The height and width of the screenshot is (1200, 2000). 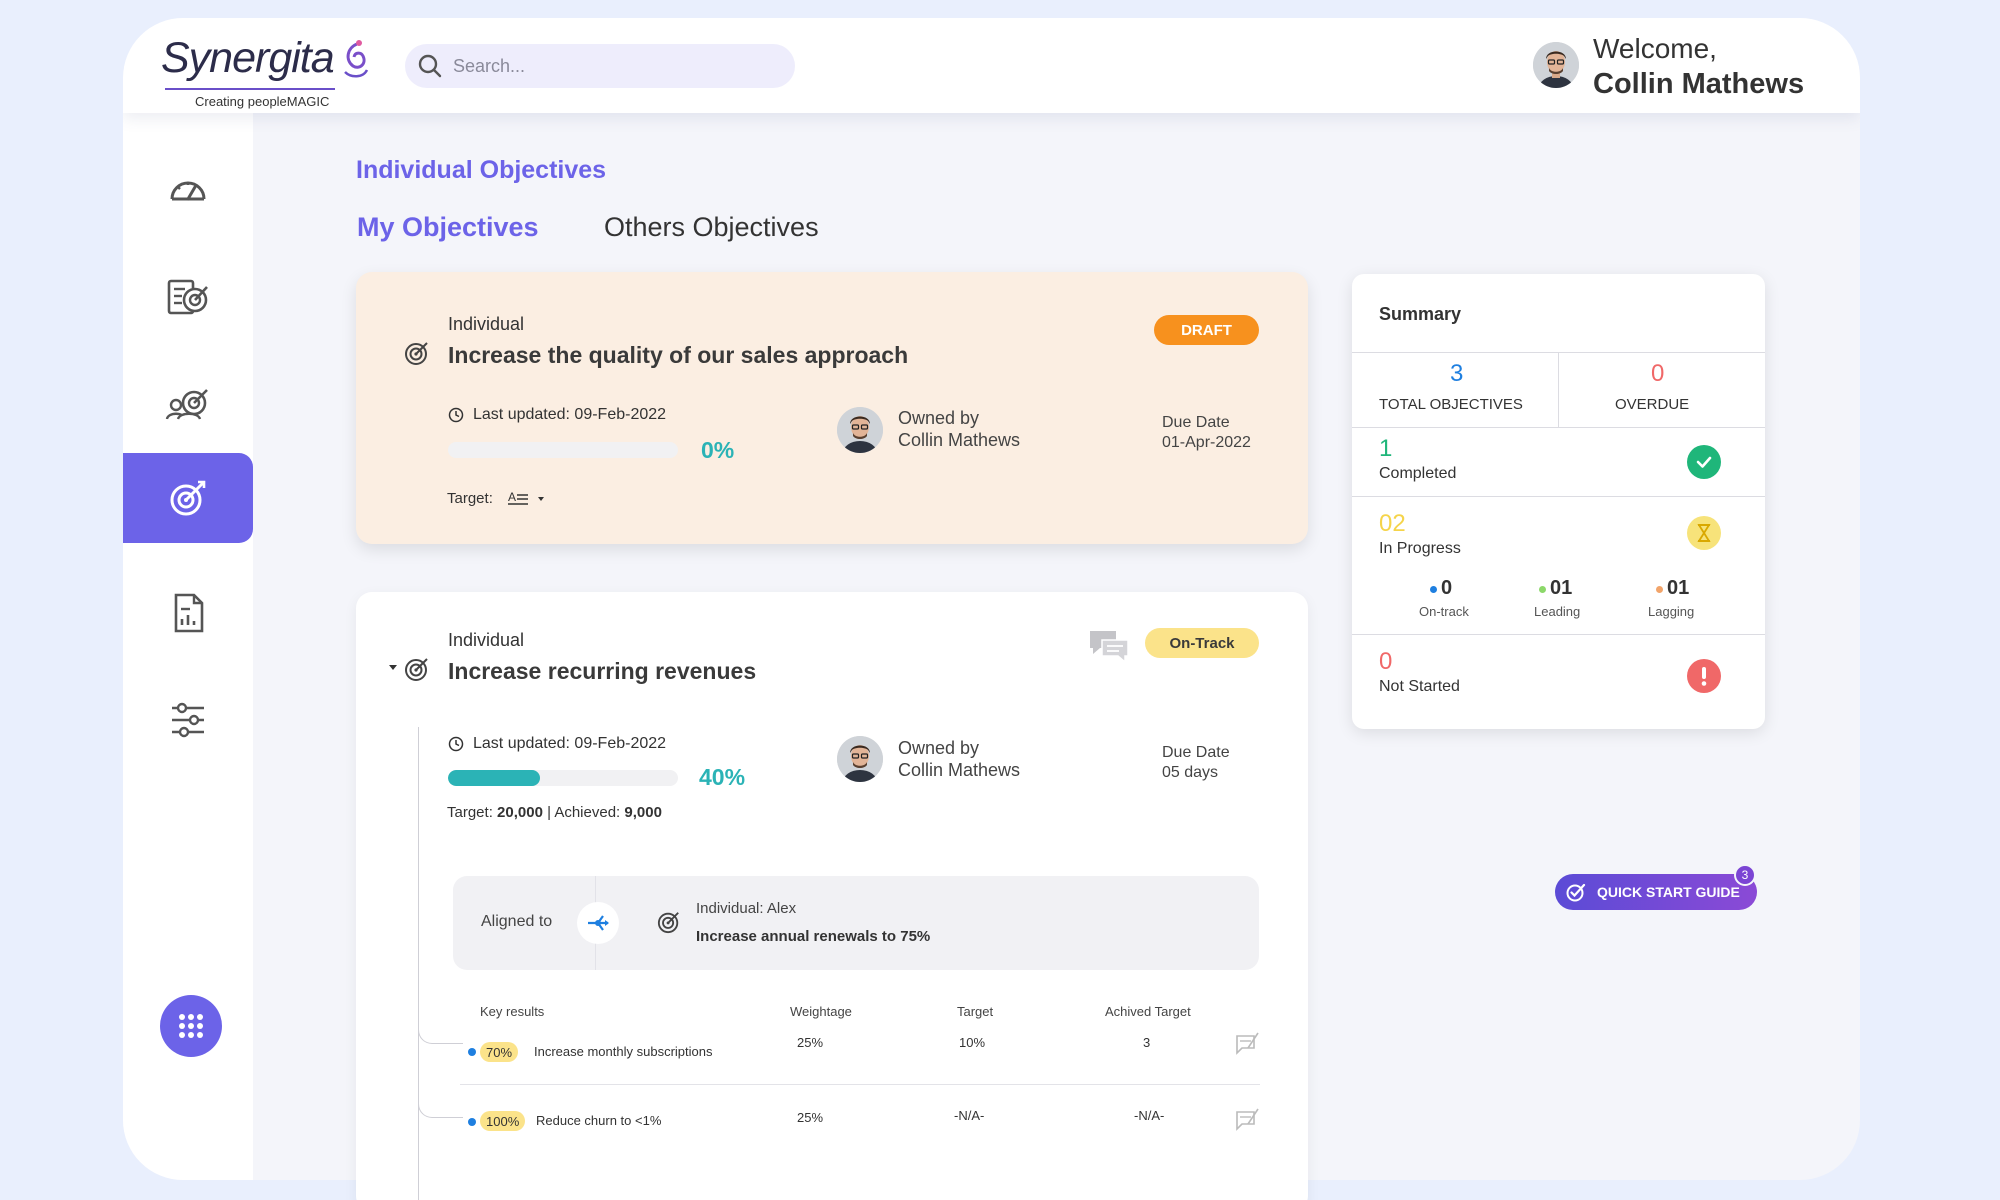 I want to click on kr-progress: 70%, so click(x=499, y=1052).